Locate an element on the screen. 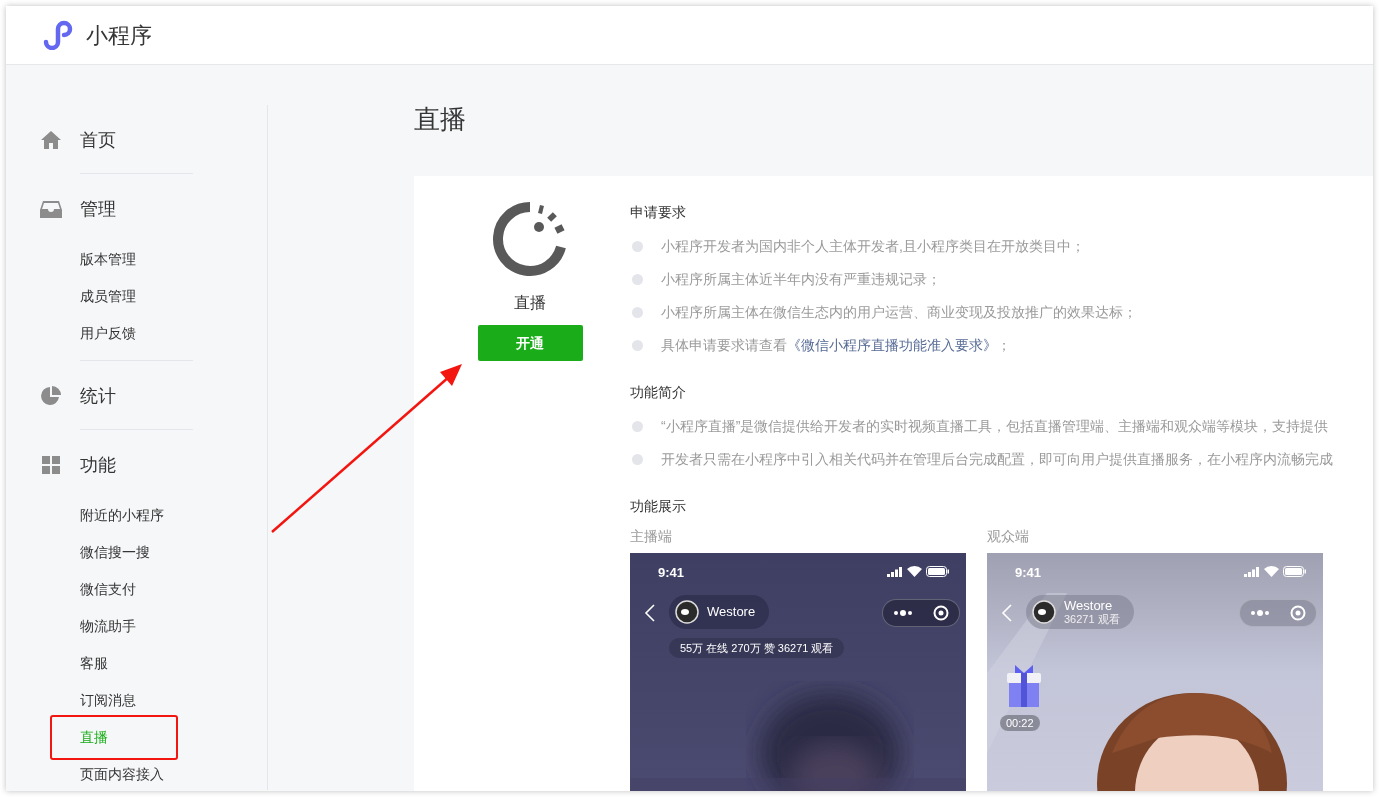 This screenshot has width=1379, height=797. sidebar-item: 统计 is located at coordinates (98, 396).